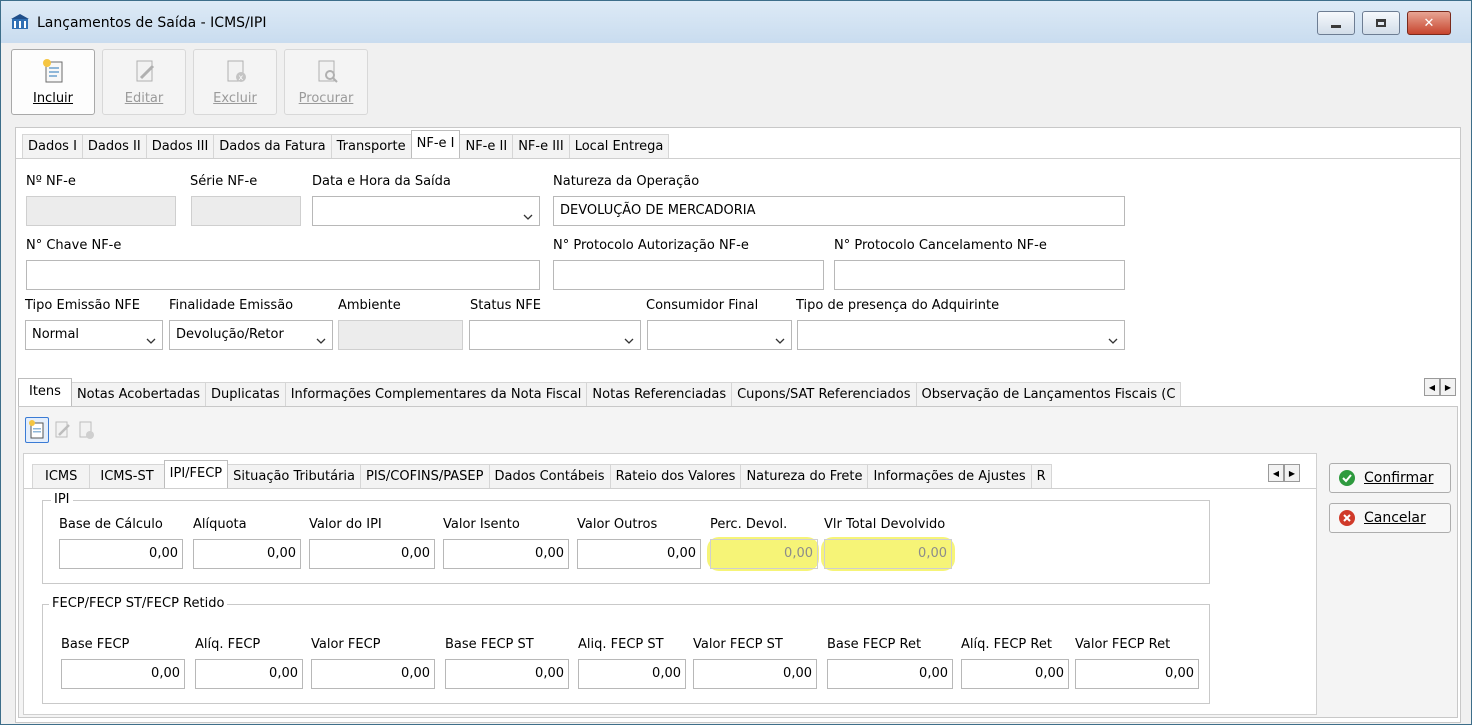  I want to click on delete-document-icon, so click(87, 433).